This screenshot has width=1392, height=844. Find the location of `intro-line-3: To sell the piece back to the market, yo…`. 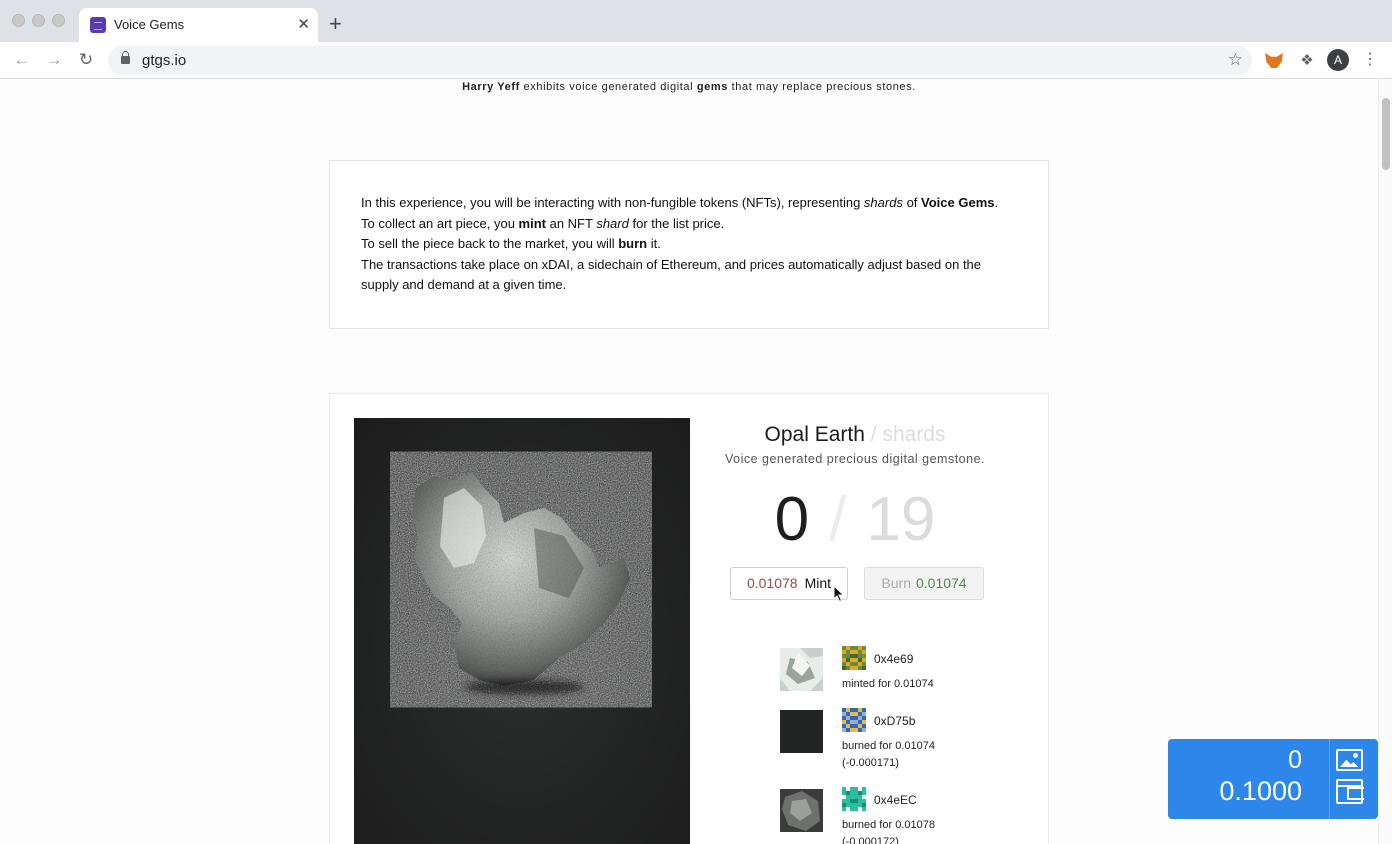

intro-line-3: To sell the piece back to the market, yo… is located at coordinates (511, 243).